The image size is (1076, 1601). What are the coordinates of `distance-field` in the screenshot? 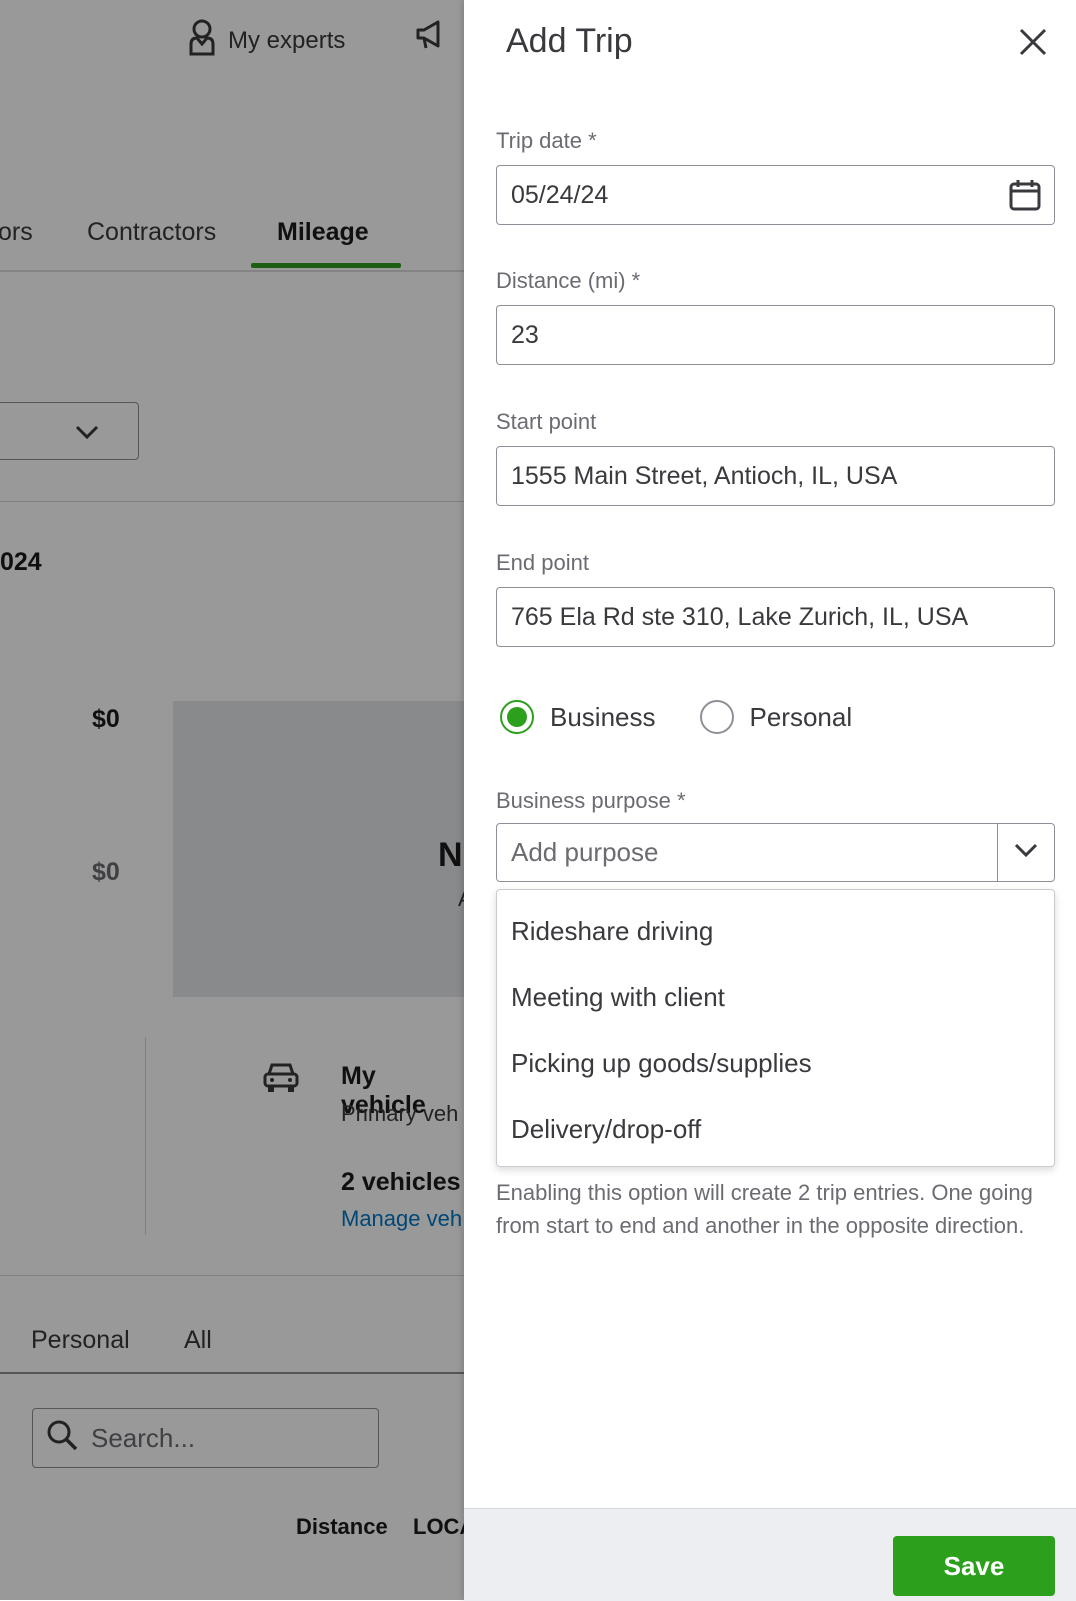 It's located at (775, 335).